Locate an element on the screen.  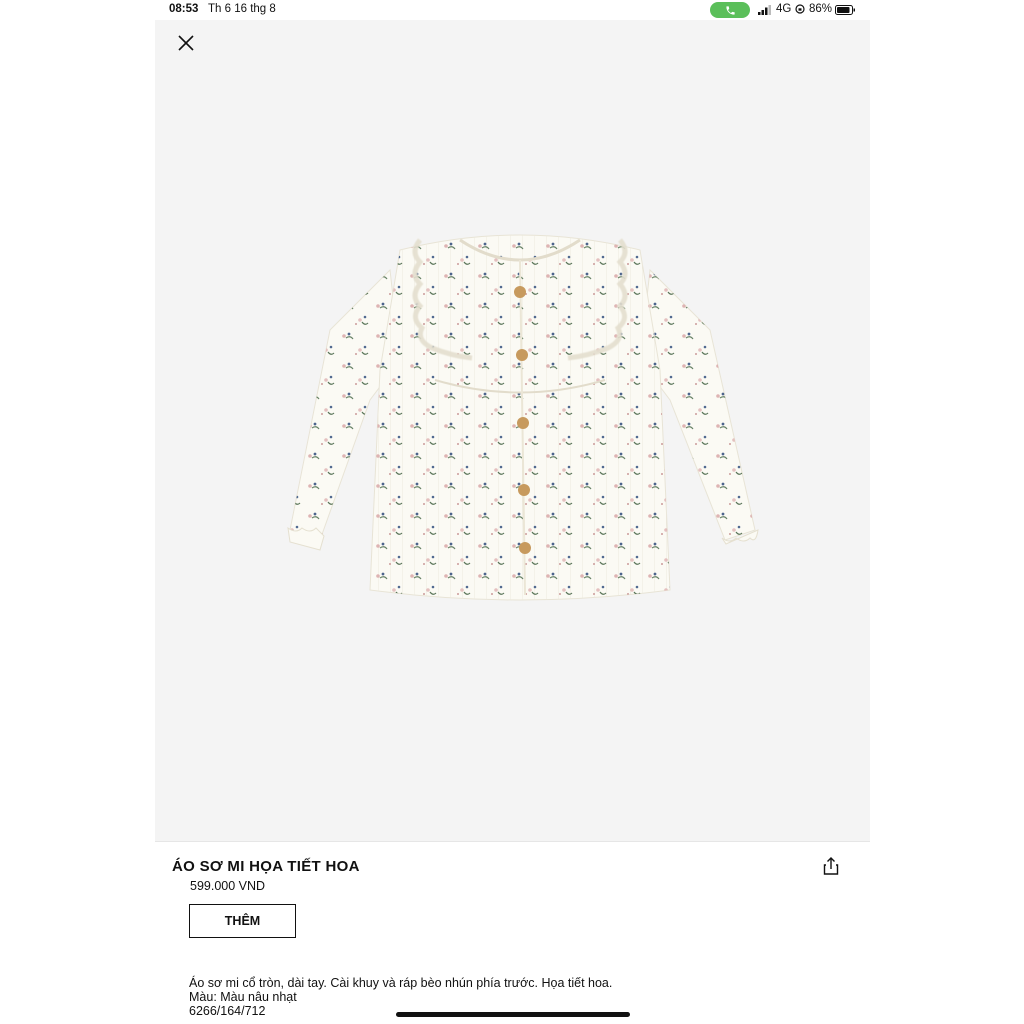
product-price: 599.000 VND is located at coordinates (228, 886).